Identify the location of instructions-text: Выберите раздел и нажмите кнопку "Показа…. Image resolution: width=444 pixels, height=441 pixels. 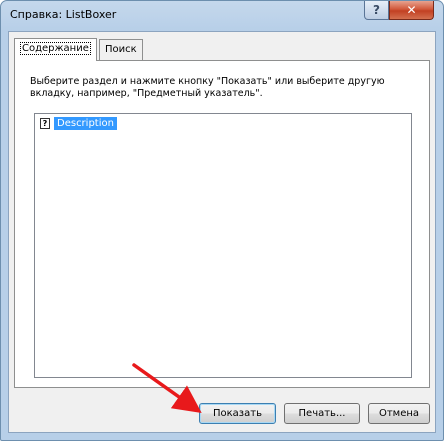
(207, 87).